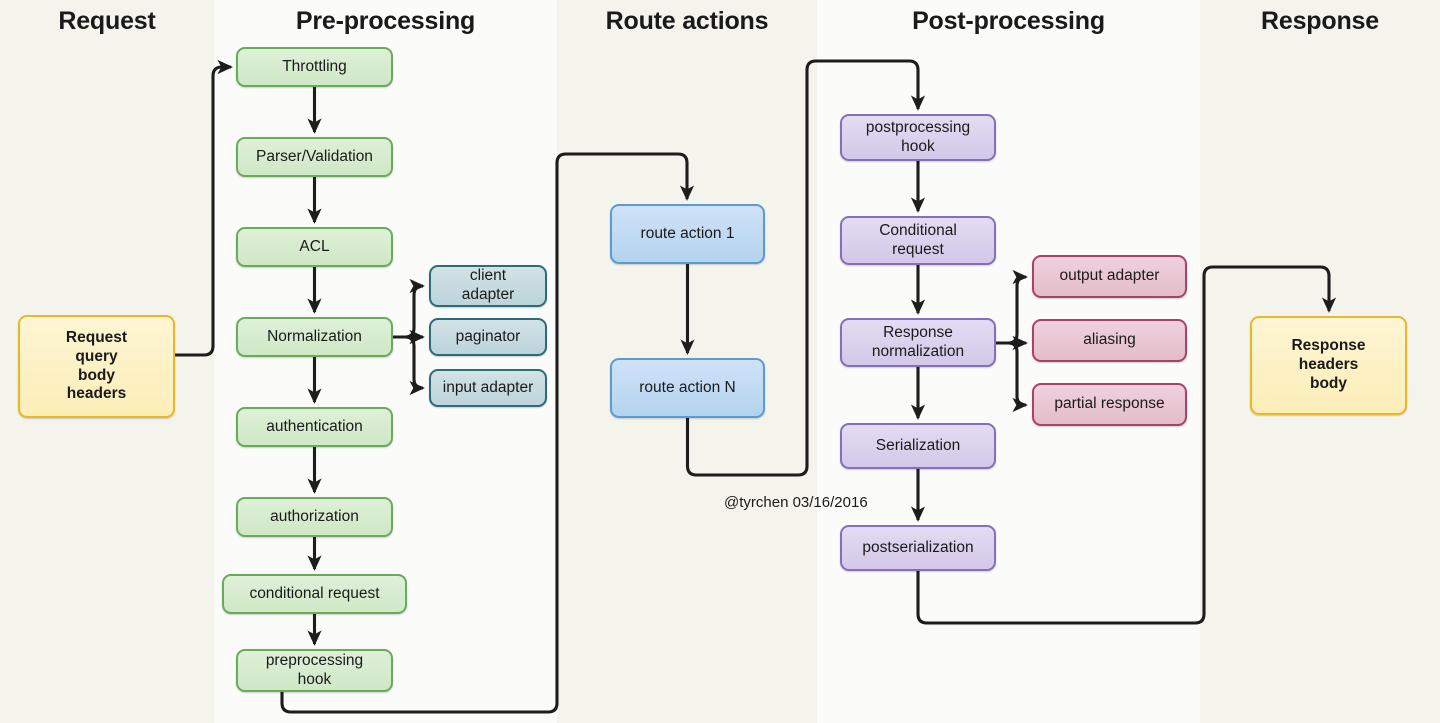 The image size is (1440, 723). I want to click on node-label-route-action-1: route action 1, so click(687, 233).